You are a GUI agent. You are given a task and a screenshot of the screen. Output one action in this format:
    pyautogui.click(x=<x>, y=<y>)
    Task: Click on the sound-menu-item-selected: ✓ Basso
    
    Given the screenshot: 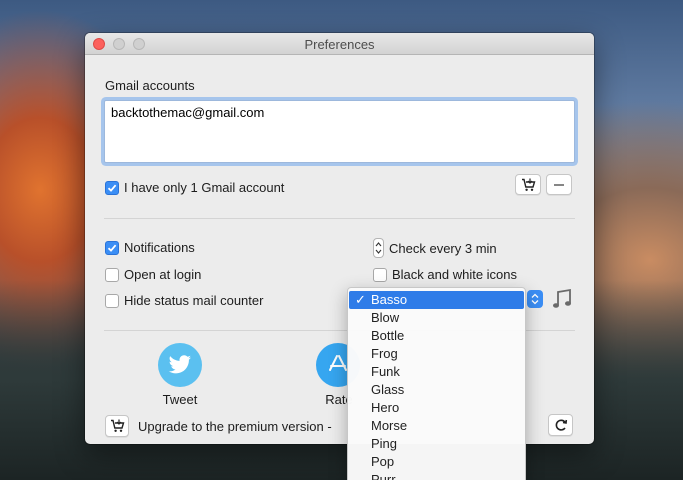 What is the action you would take?
    pyautogui.click(x=436, y=300)
    